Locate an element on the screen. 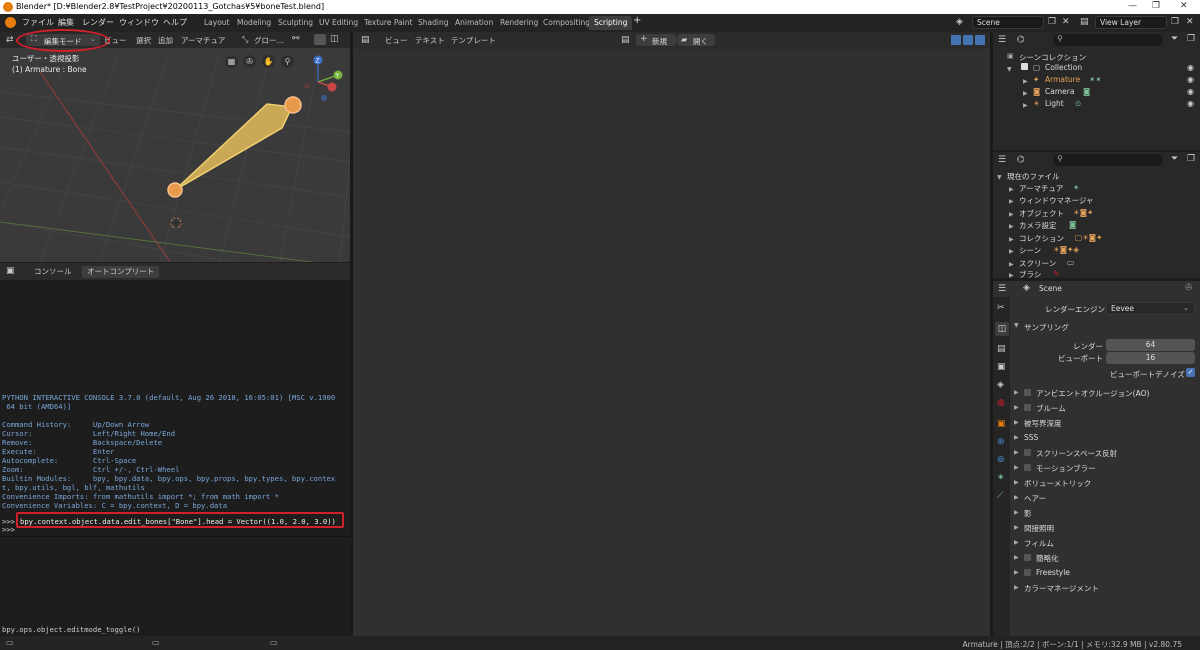  file-search-input: ⚲ is located at coordinates (1108, 160).